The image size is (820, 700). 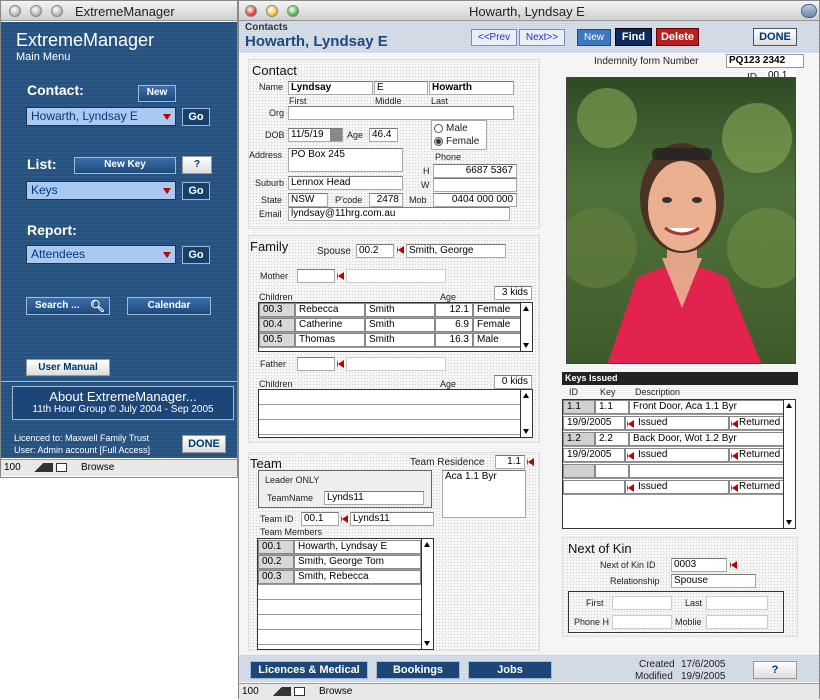 What do you see at coordinates (526, 413) in the screenshot?
I see `father-children-scrollbar` at bounding box center [526, 413].